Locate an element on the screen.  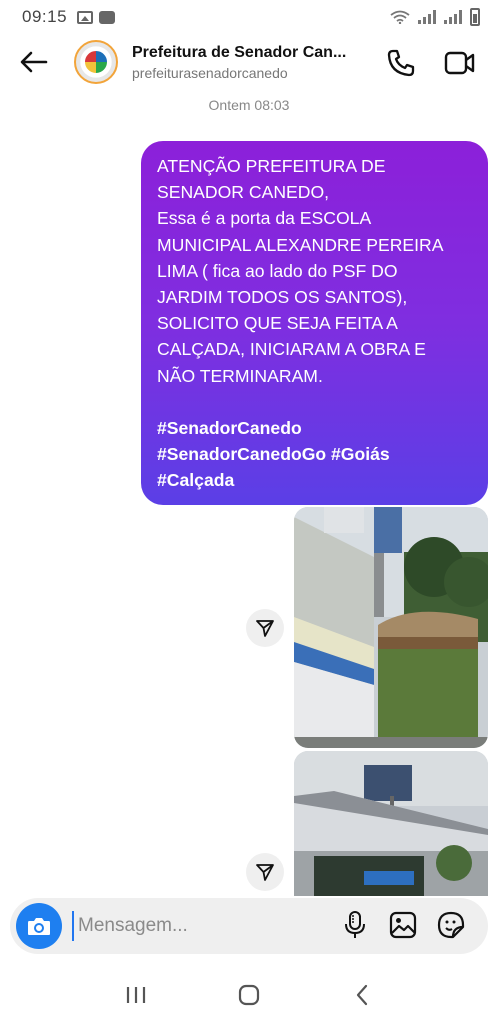
photo-school-building-street is located at coordinates (391, 823).